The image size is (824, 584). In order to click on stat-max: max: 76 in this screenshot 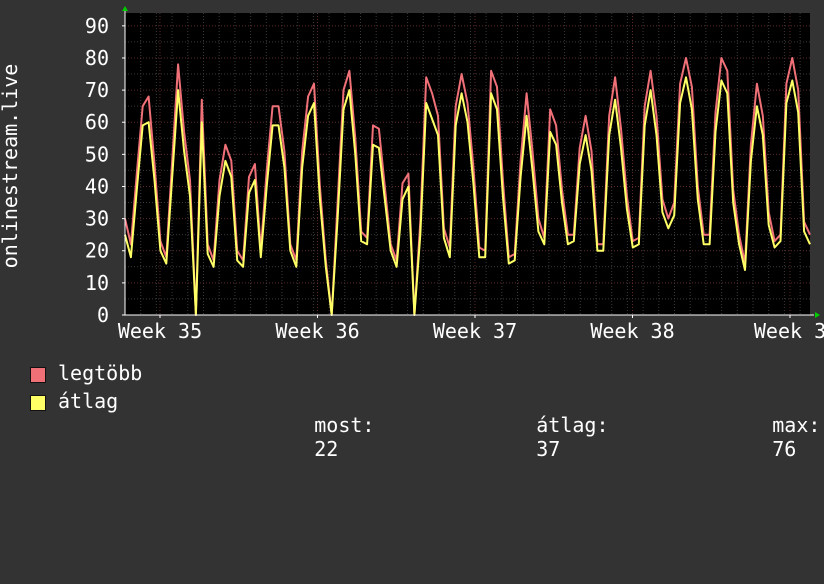, I will do `click(760, 437)`.